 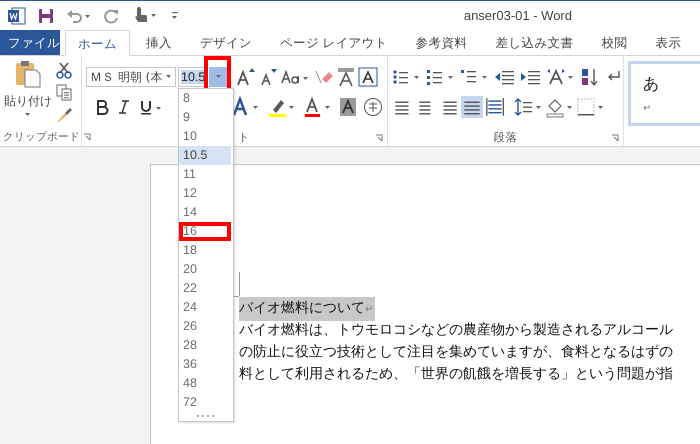 What do you see at coordinates (97, 43) in the screenshot?
I see `ribbon-tab: ホーム` at bounding box center [97, 43].